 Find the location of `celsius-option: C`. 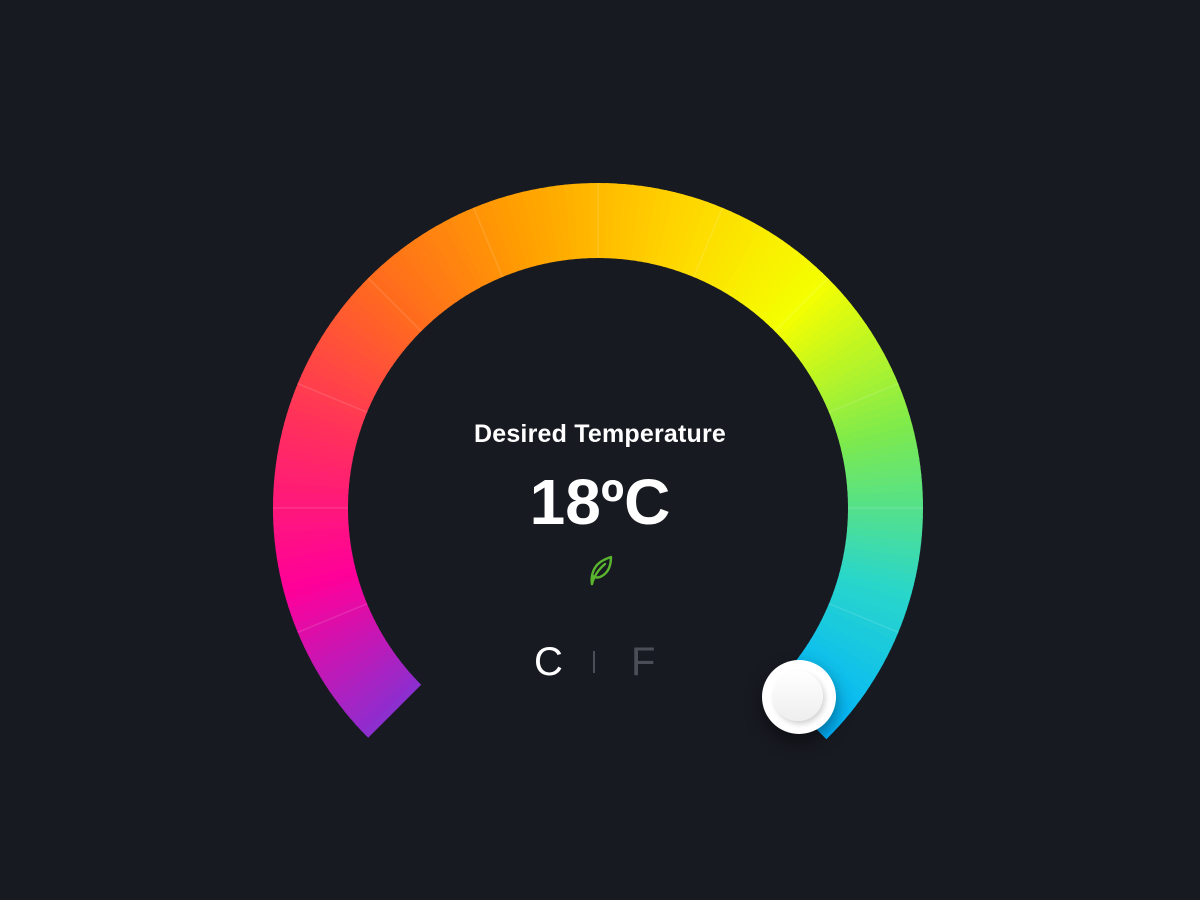

celsius-option: C is located at coordinates (548, 662).